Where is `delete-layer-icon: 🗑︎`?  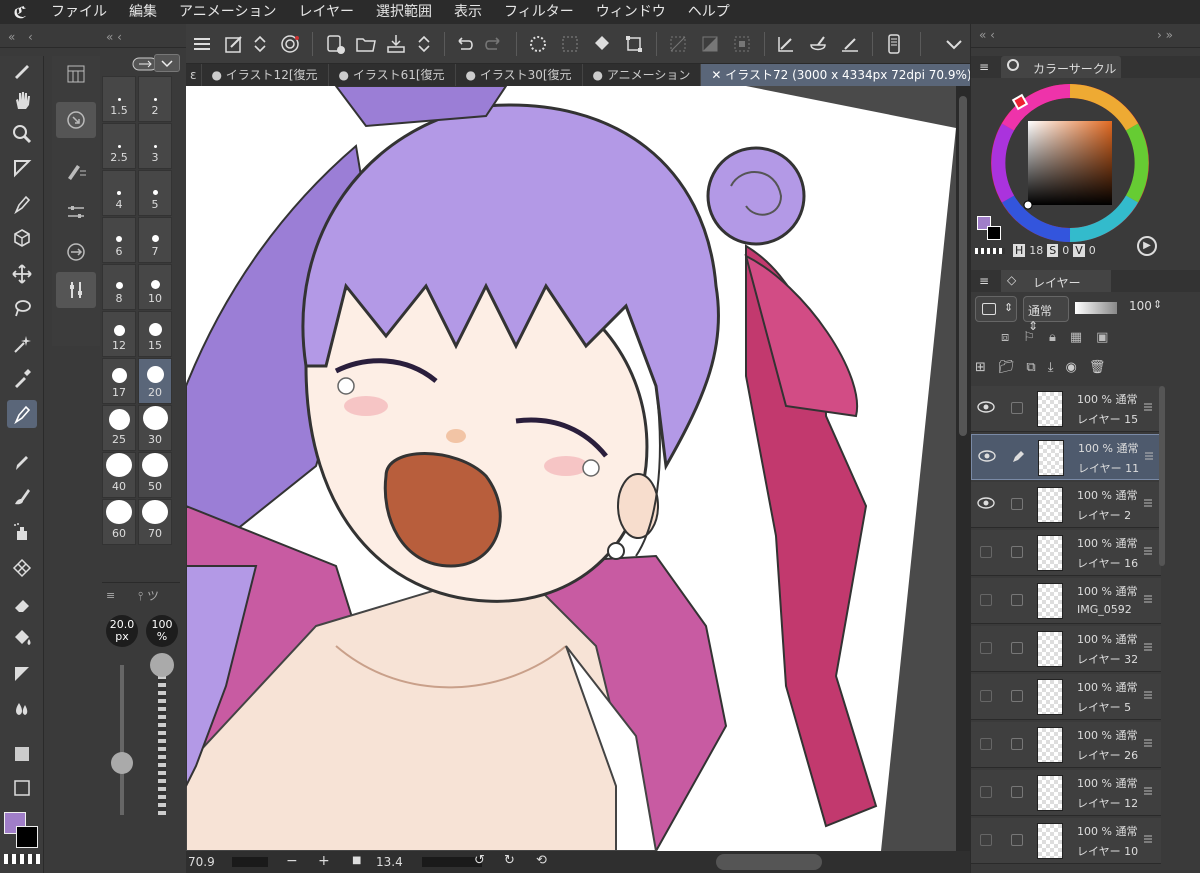
delete-layer-icon: 🗑︎ is located at coordinates (1097, 371).